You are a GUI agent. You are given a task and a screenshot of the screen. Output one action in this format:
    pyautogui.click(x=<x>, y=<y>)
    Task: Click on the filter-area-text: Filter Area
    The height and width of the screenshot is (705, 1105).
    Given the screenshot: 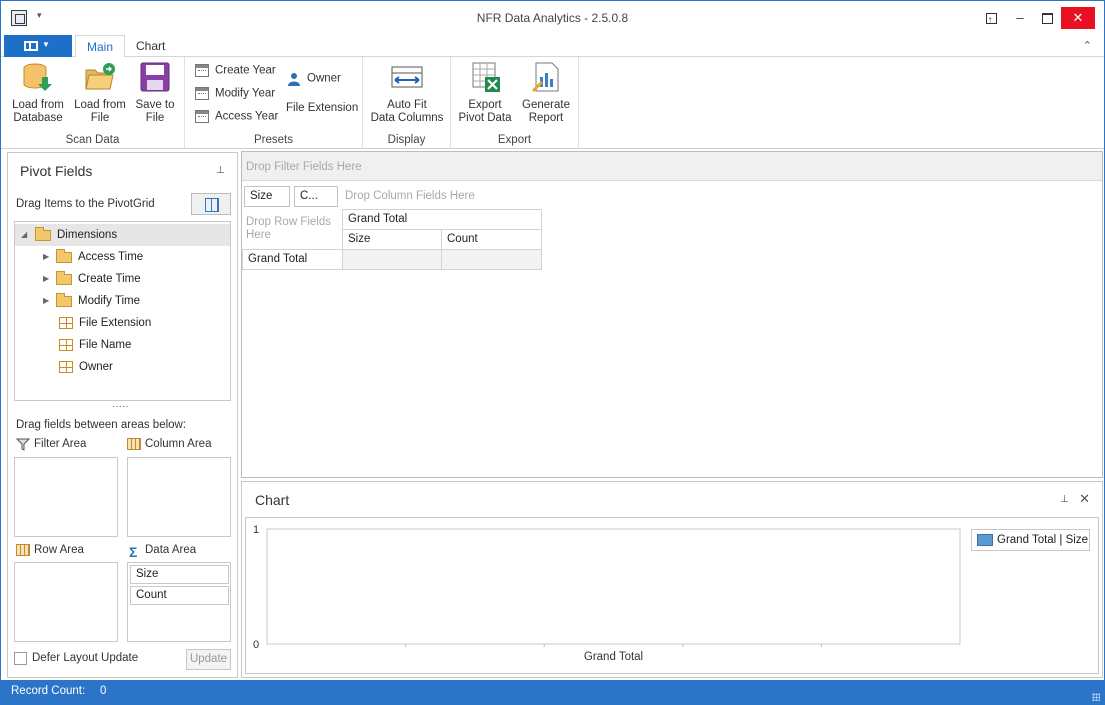 What is the action you would take?
    pyautogui.click(x=60, y=444)
    